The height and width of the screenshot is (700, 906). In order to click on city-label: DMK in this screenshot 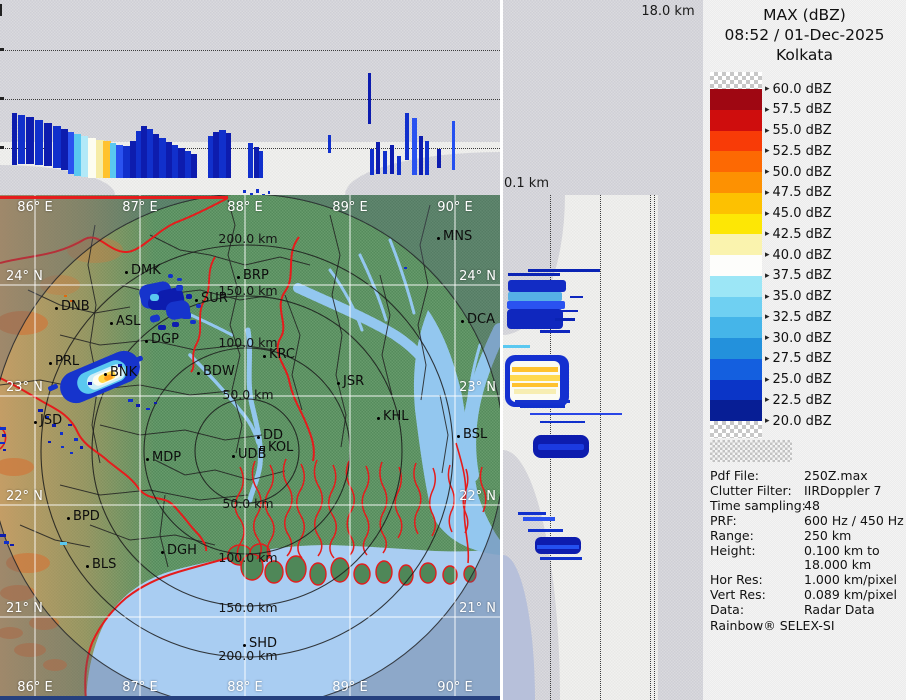, I will do `click(146, 270)`.